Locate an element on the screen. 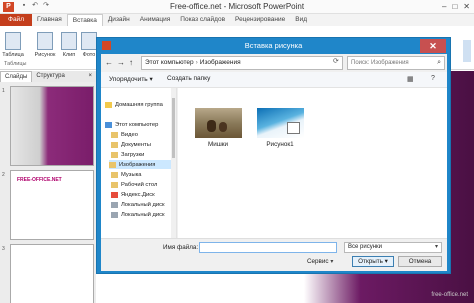 The image size is (474, 303). nav-label: Изображения is located at coordinates (137, 164).